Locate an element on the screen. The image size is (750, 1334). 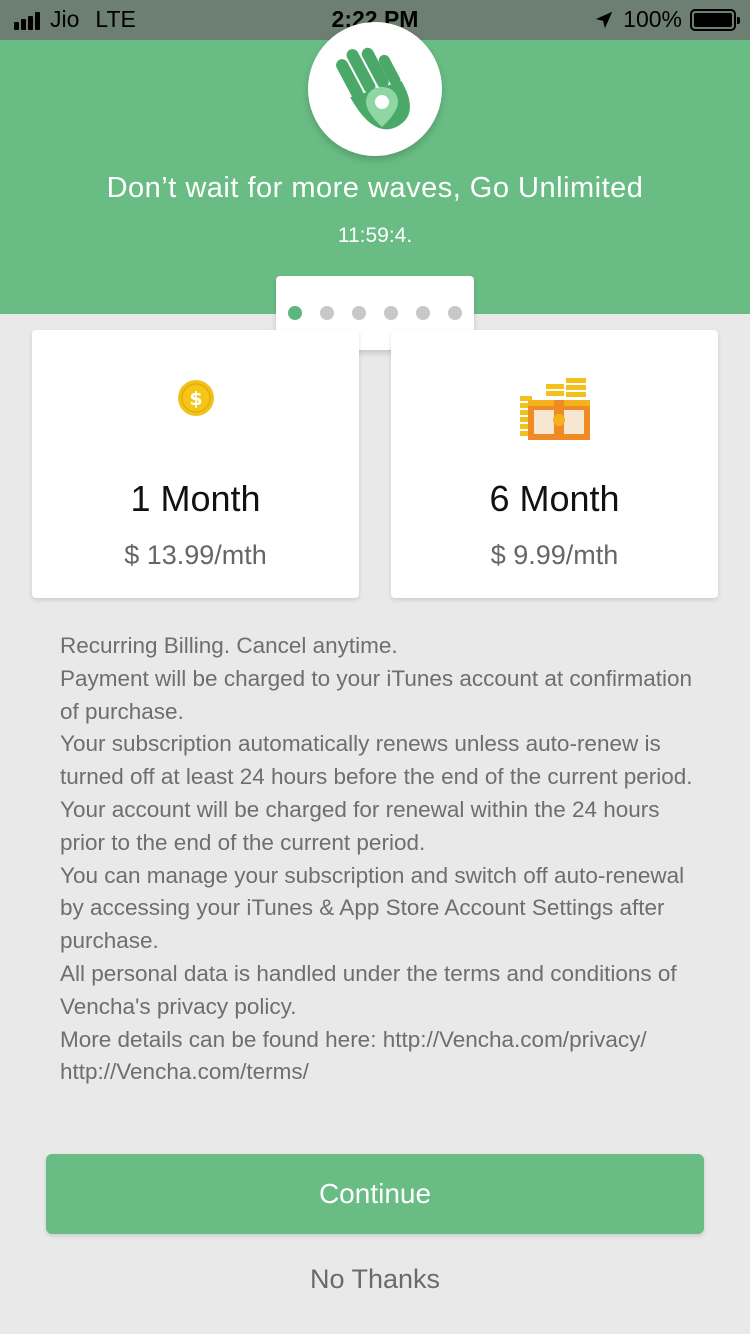
app-logo is located at coordinates (375, 89).